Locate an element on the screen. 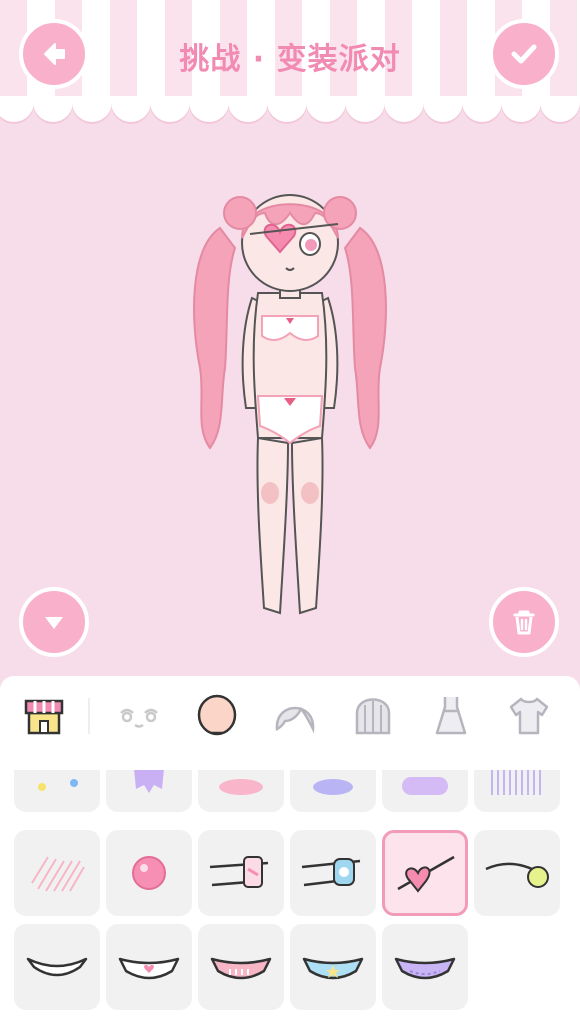 The width and height of the screenshot is (580, 1031). heart-mask-icon is located at coordinates (149, 968).